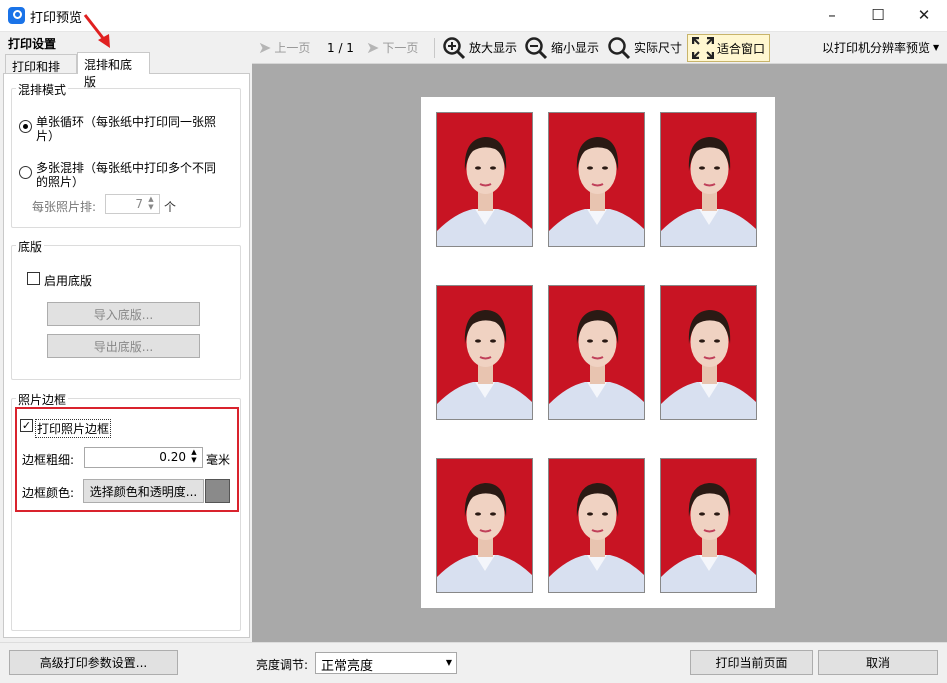 Image resolution: width=947 pixels, height=683 pixels. What do you see at coordinates (373, 47) in the screenshot?
I see `arrow-right-icon: ➤` at bounding box center [373, 47].